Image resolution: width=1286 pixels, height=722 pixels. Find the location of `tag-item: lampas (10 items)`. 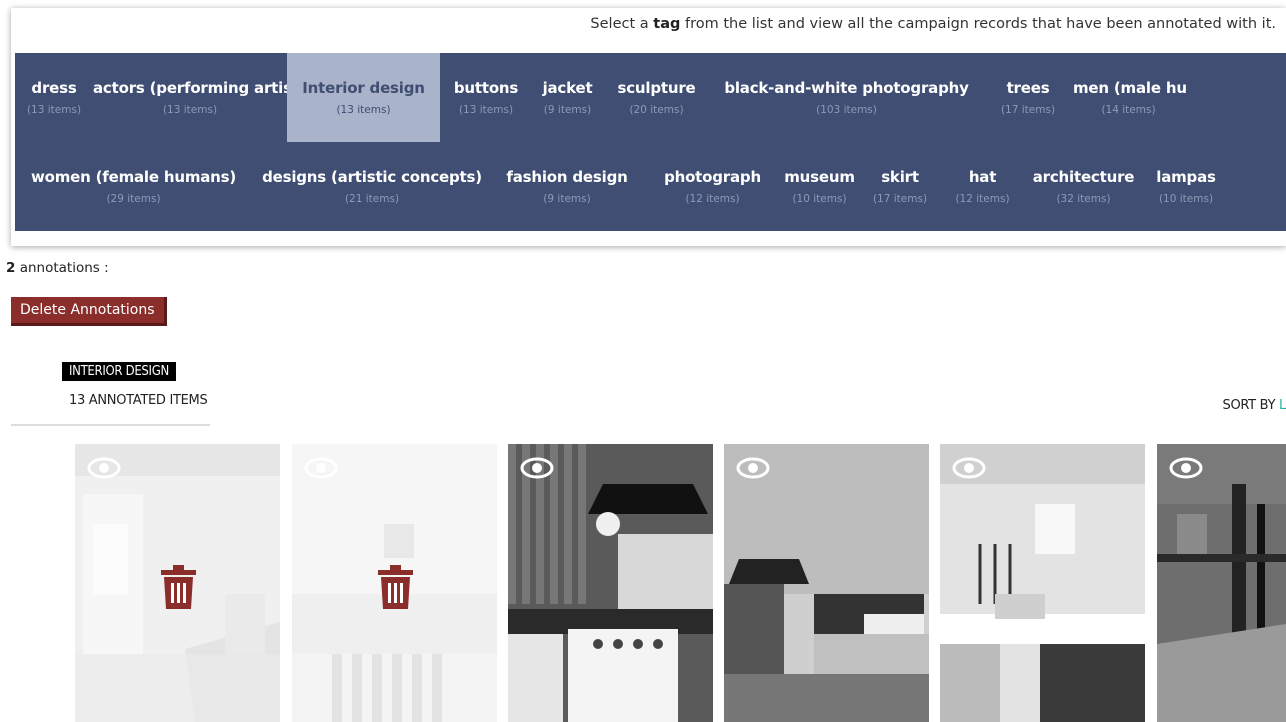

tag-item: lampas (10 items) is located at coordinates (1186, 186).